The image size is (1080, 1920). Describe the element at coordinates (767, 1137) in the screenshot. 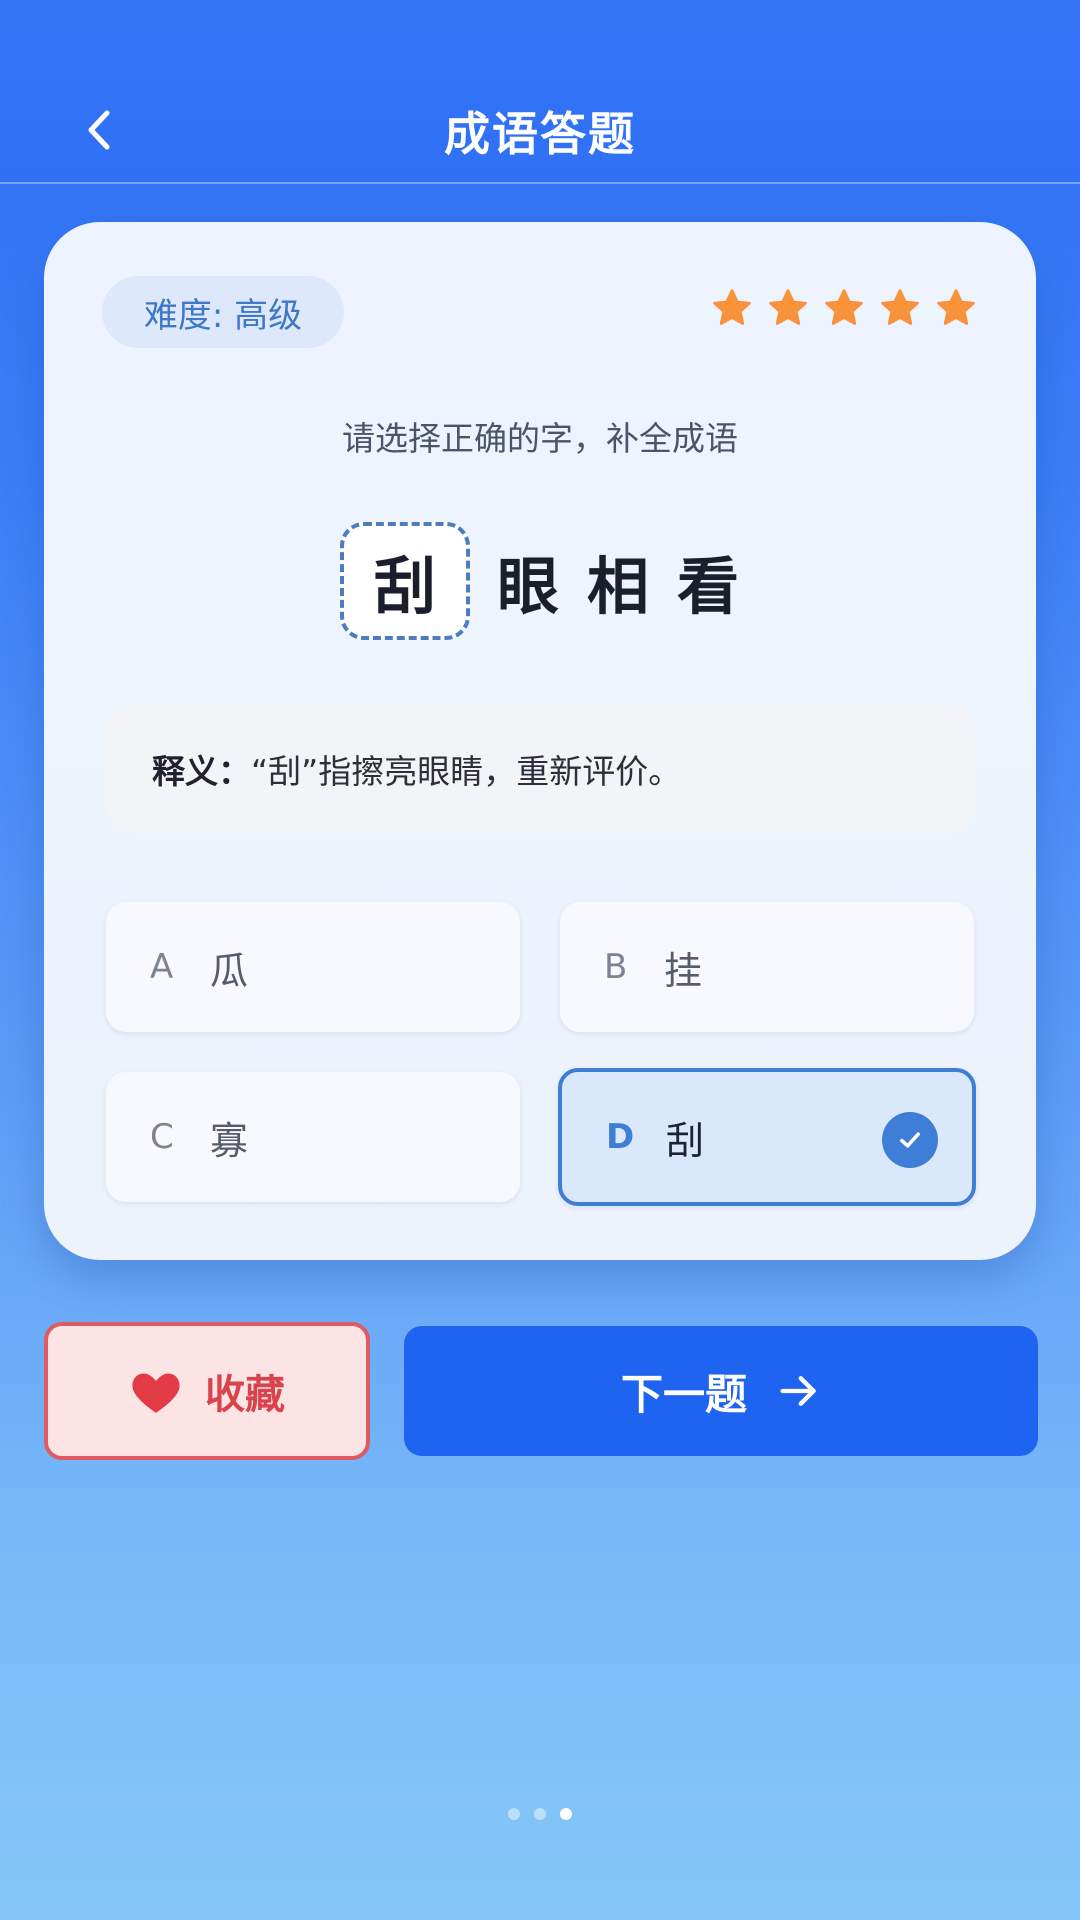

I see `option-d: D 刮` at that location.